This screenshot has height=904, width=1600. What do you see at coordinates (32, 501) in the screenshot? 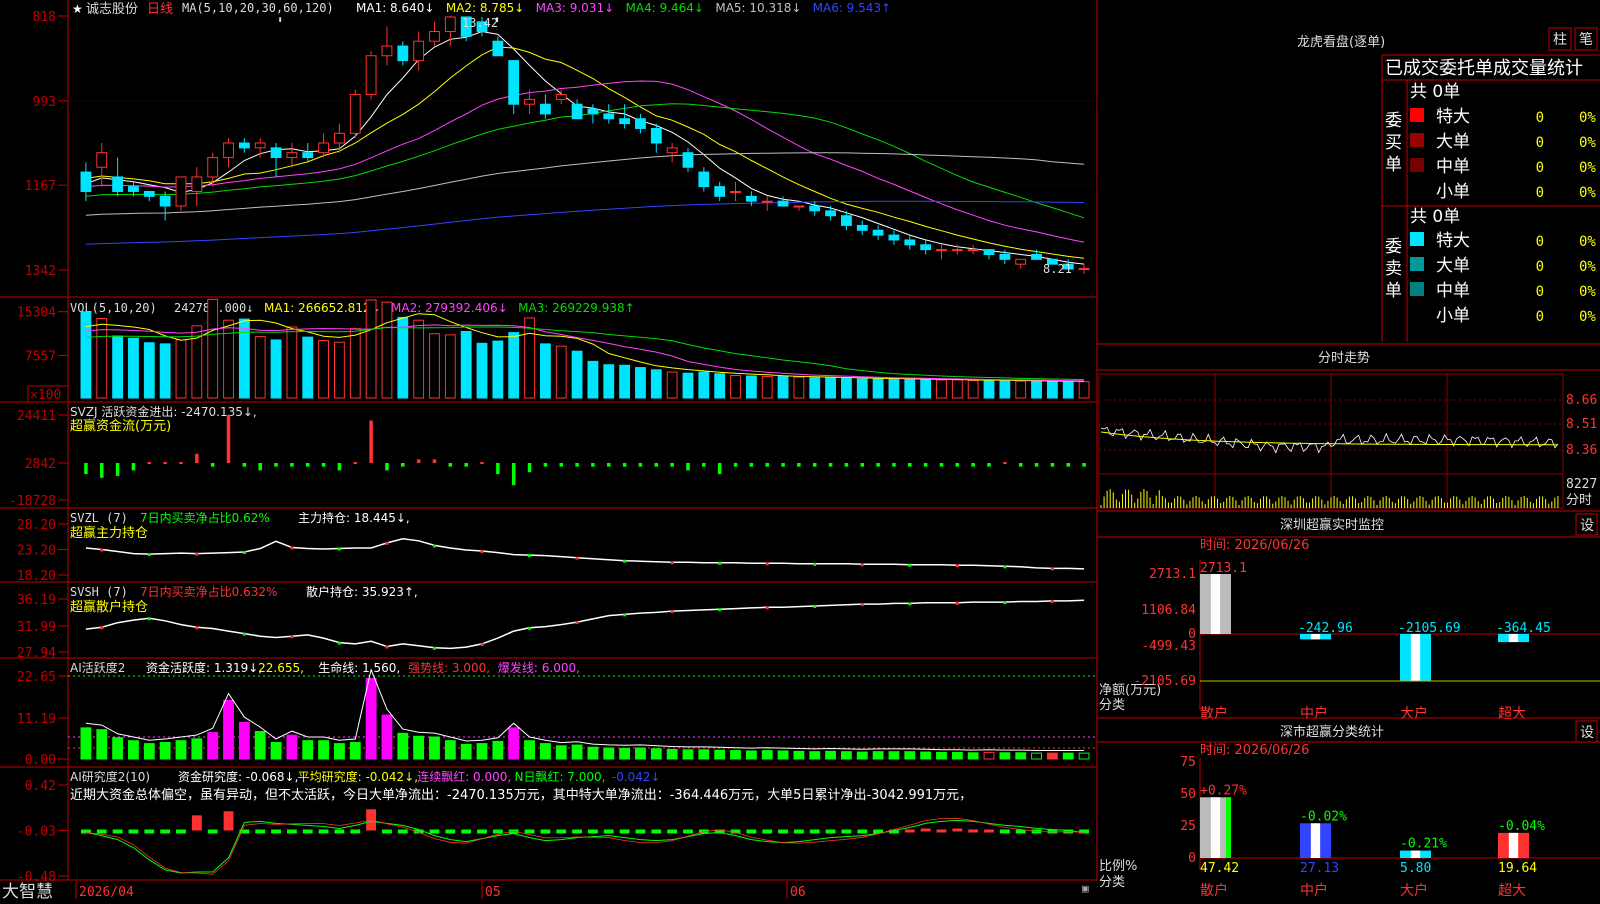
I see `y-tick-label: -18728` at bounding box center [32, 501].